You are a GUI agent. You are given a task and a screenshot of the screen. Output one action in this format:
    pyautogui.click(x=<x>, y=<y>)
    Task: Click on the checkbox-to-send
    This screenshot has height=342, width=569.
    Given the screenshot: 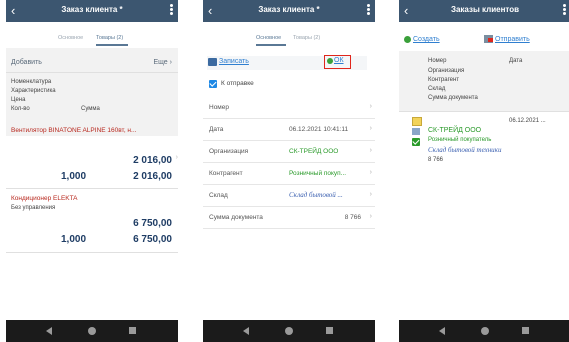 What is the action you would take?
    pyautogui.click(x=213, y=84)
    